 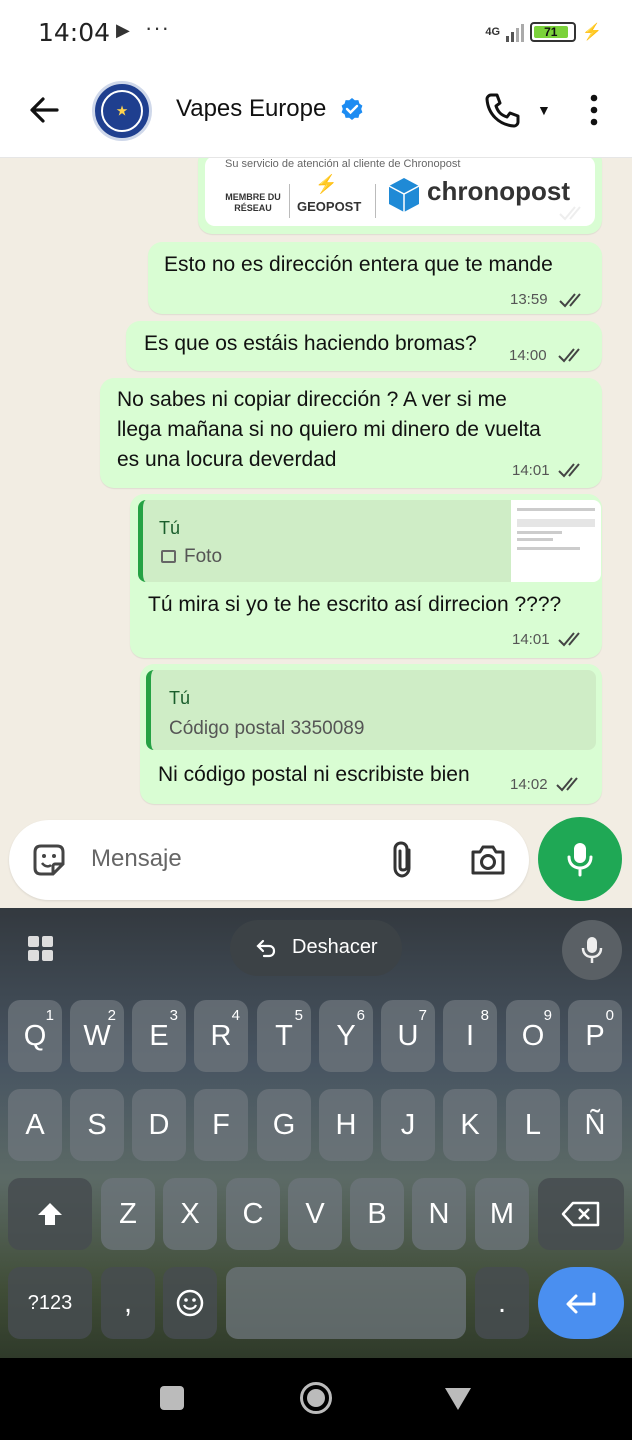 What do you see at coordinates (335, 947) in the screenshot?
I see `undo-label: Deshacer` at bounding box center [335, 947].